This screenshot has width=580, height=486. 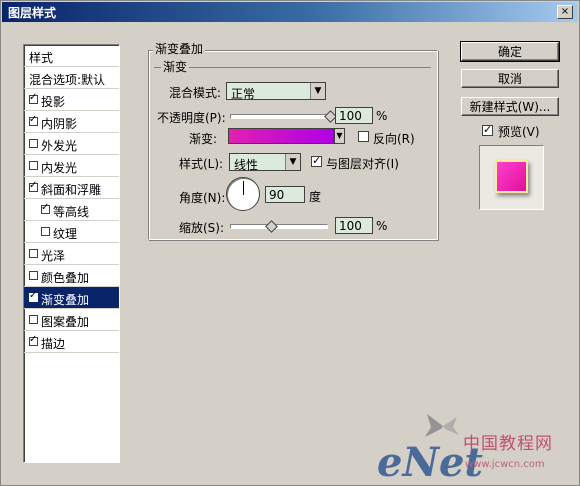 I want to click on style-item-6: 斜面和浮雕, so click(x=71, y=188).